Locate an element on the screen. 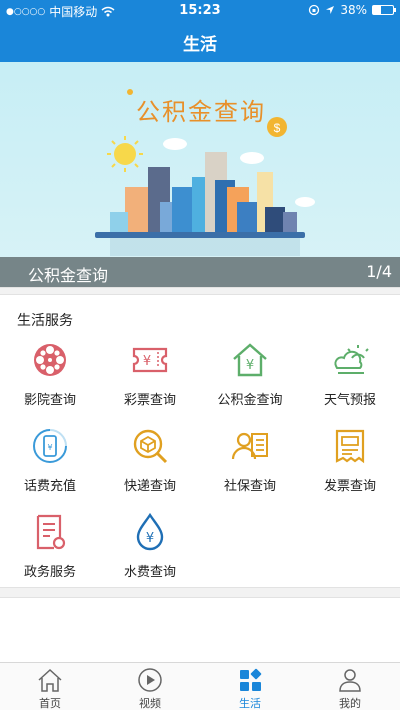  service-label: 影院查询 is located at coordinates (49, 400).